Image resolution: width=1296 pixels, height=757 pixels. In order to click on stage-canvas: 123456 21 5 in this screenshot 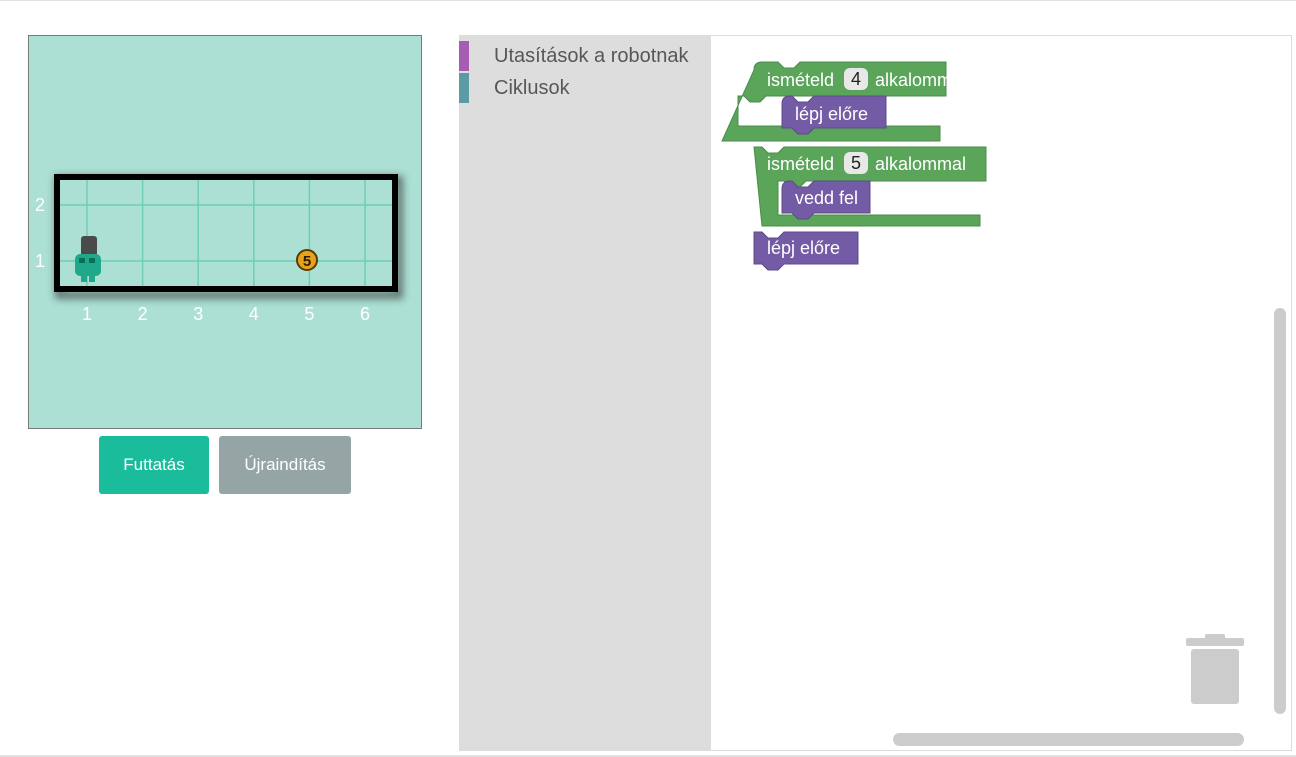, I will do `click(219, 249)`.